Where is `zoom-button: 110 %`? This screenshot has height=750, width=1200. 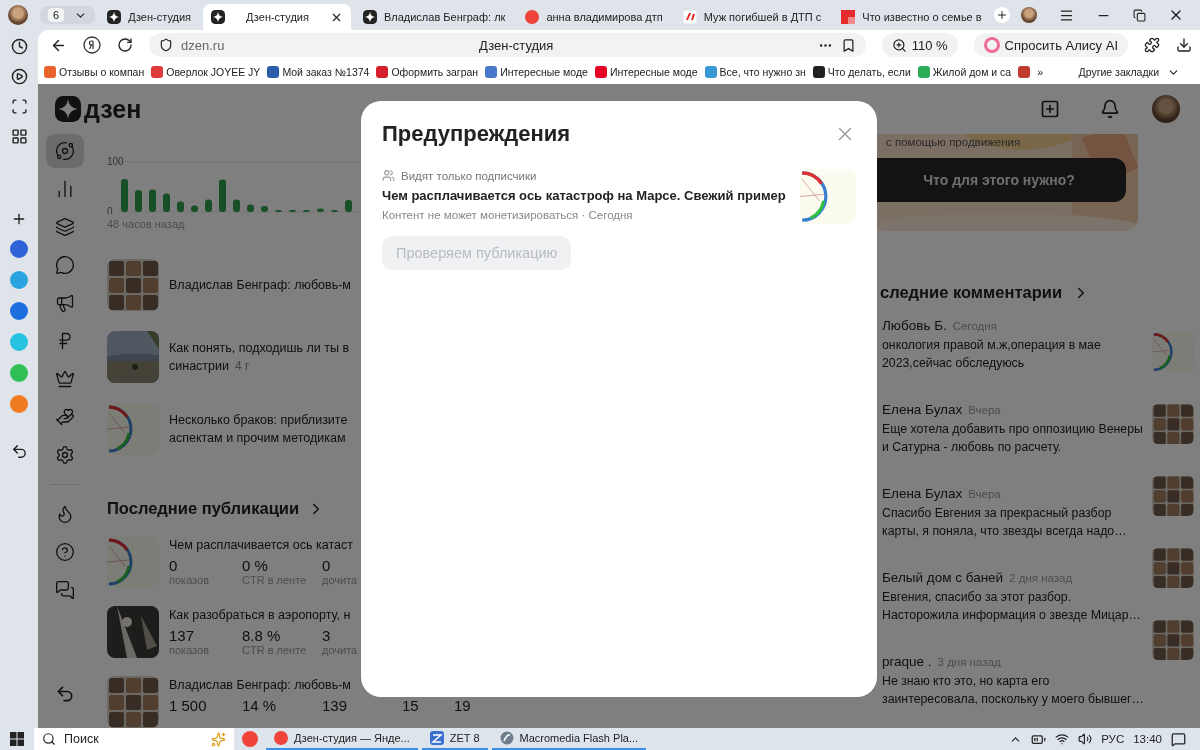 zoom-button: 110 % is located at coordinates (919, 45).